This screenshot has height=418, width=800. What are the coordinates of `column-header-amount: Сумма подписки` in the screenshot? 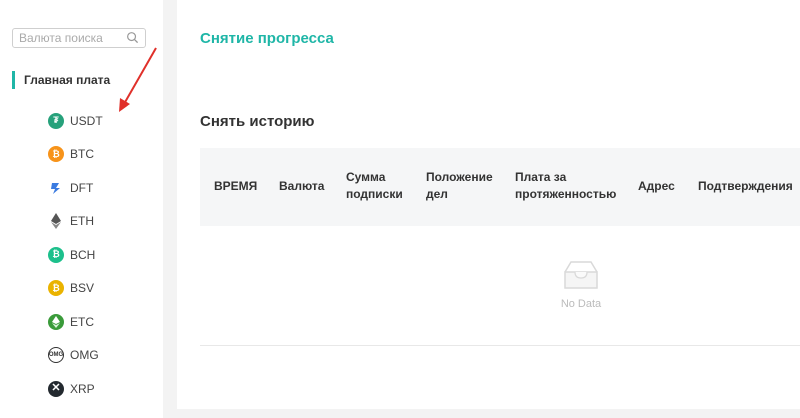 It's located at (374, 185).